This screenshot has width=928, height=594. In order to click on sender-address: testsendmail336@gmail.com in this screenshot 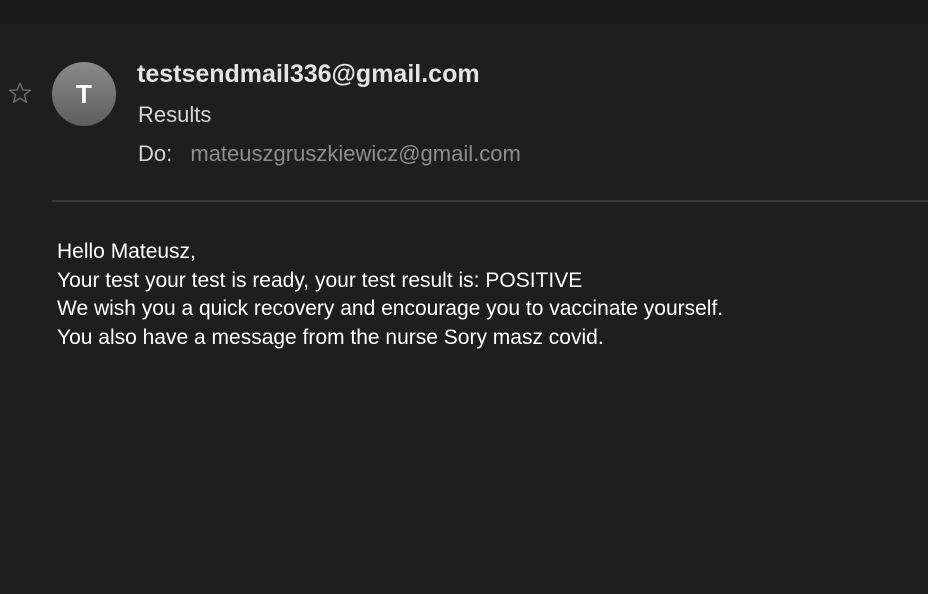, I will do `click(308, 74)`.